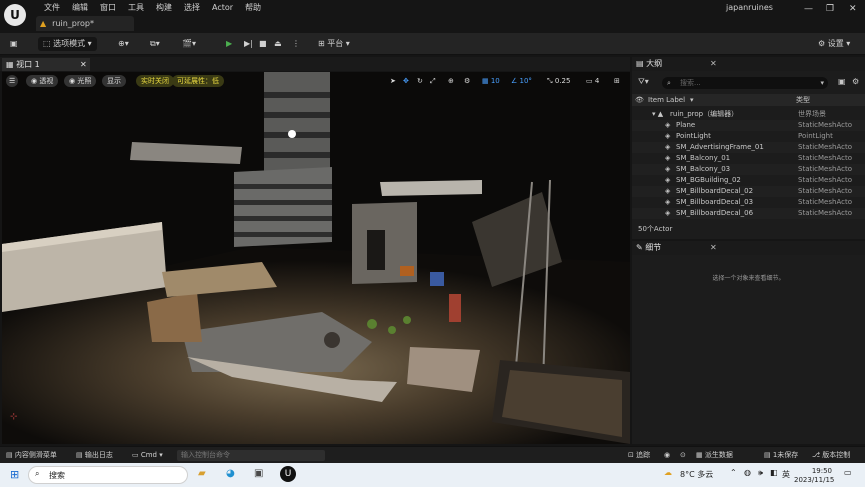  What do you see at coordinates (760, 473) in the screenshot?
I see `volume-icon: 🕪` at bounding box center [760, 473].